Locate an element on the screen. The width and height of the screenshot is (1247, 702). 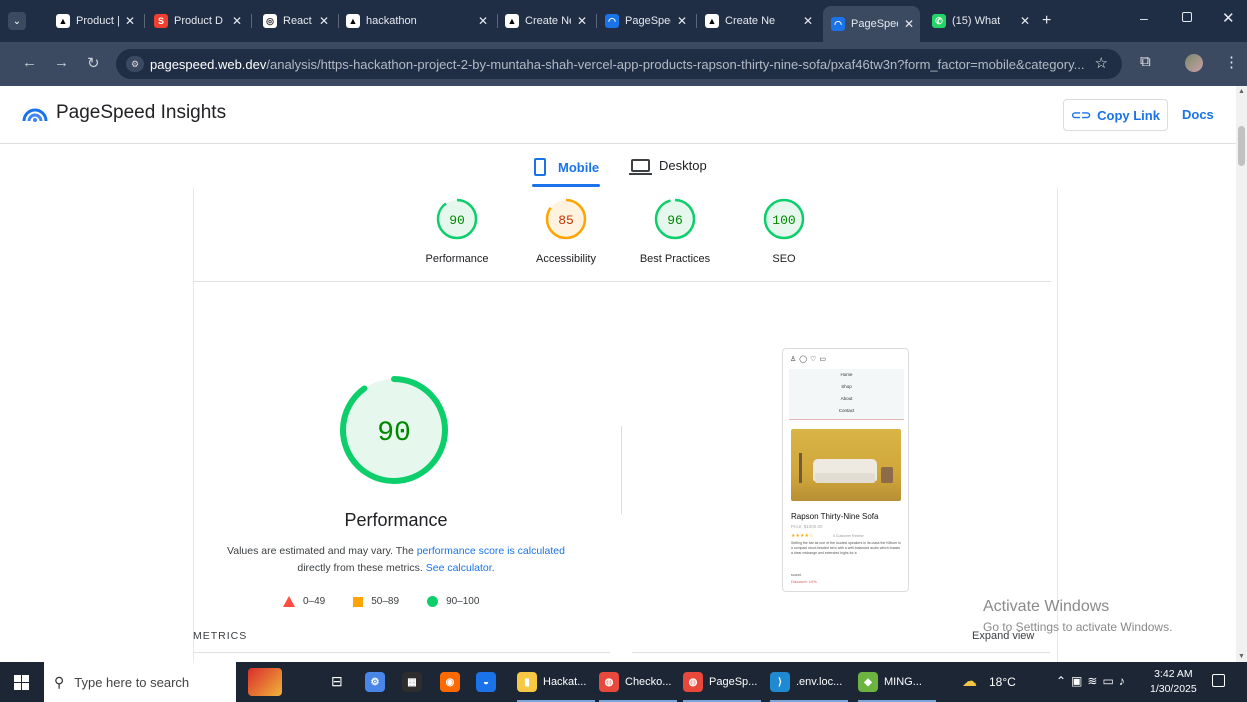
browser-tab-label: Product | is located at coordinates (97, 21).